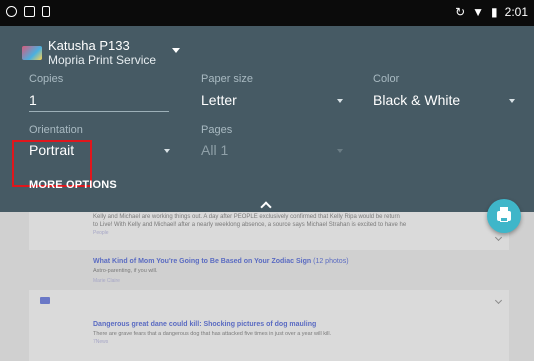 The image size is (534, 361). Describe the element at coordinates (99, 111) in the screenshot. I see `copies-underline` at that location.